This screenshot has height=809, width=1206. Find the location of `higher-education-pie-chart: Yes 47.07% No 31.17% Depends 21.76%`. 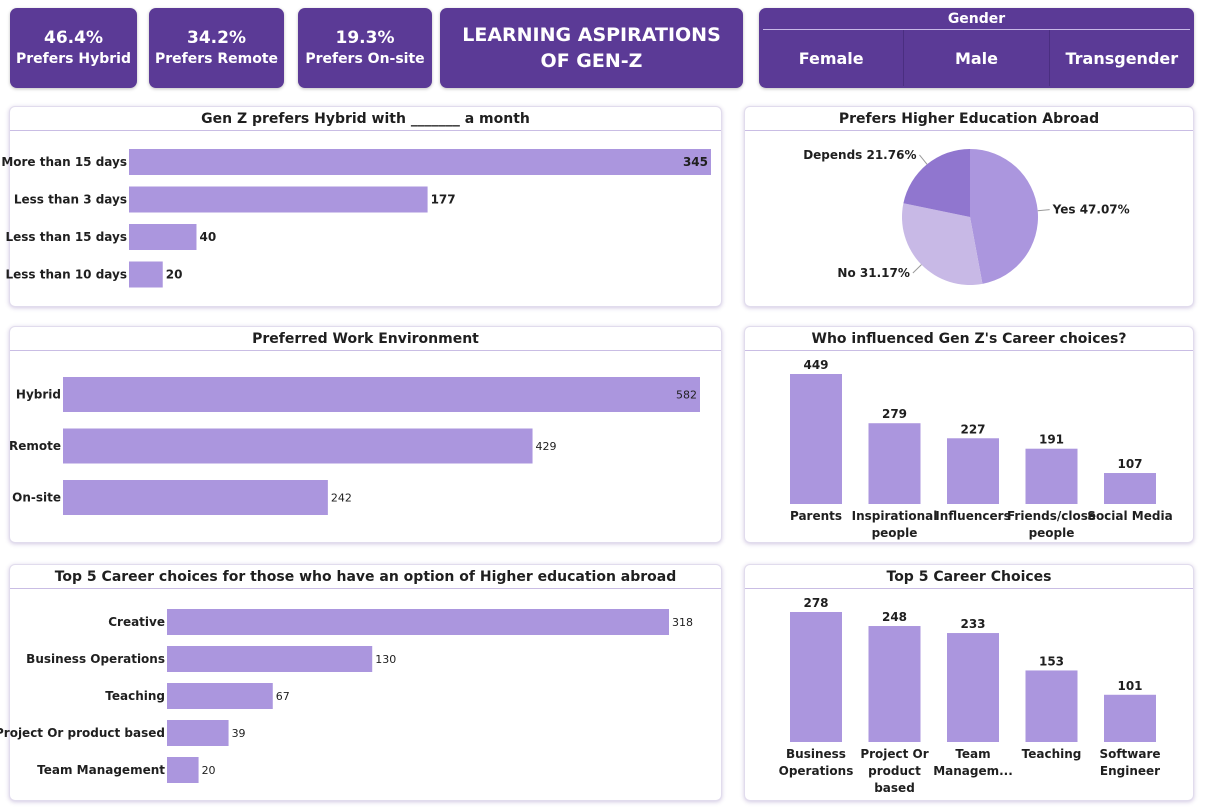

higher-education-pie-chart: Yes 47.07% No 31.17% Depends 21.76% is located at coordinates (966, 217).